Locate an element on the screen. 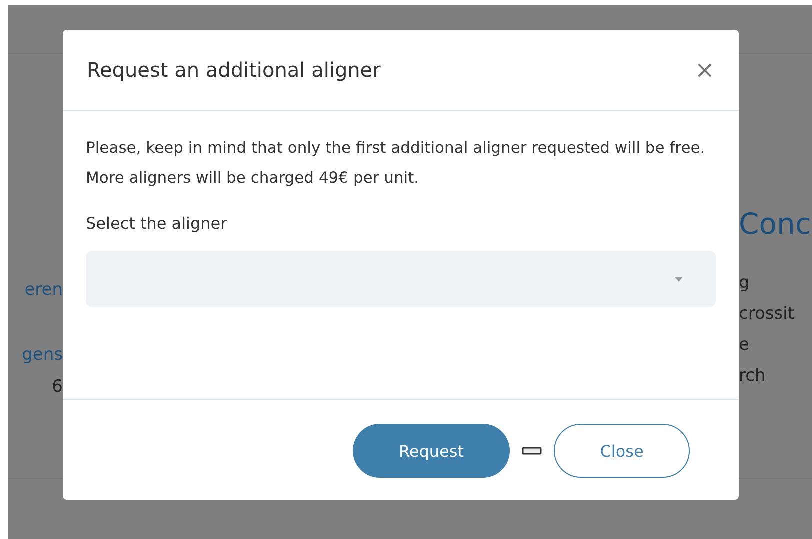 The image size is (812, 539). background-text: crossit is located at coordinates (767, 314).